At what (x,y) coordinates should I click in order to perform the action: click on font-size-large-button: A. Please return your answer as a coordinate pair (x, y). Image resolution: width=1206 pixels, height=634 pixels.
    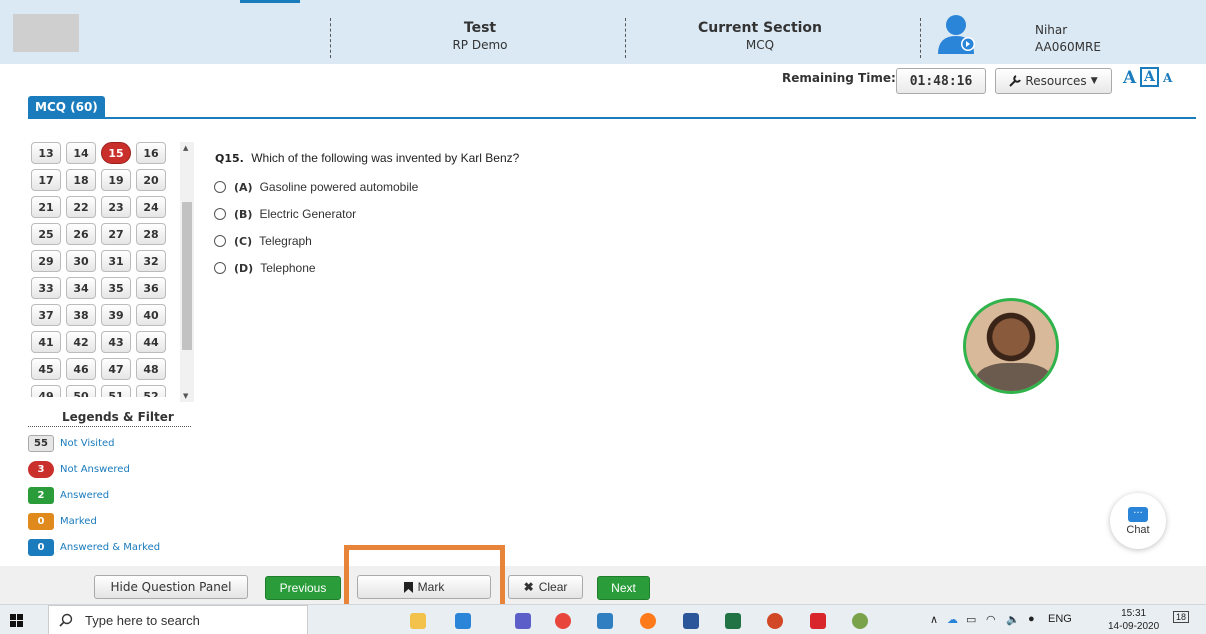
    Looking at the image, I should click on (1129, 78).